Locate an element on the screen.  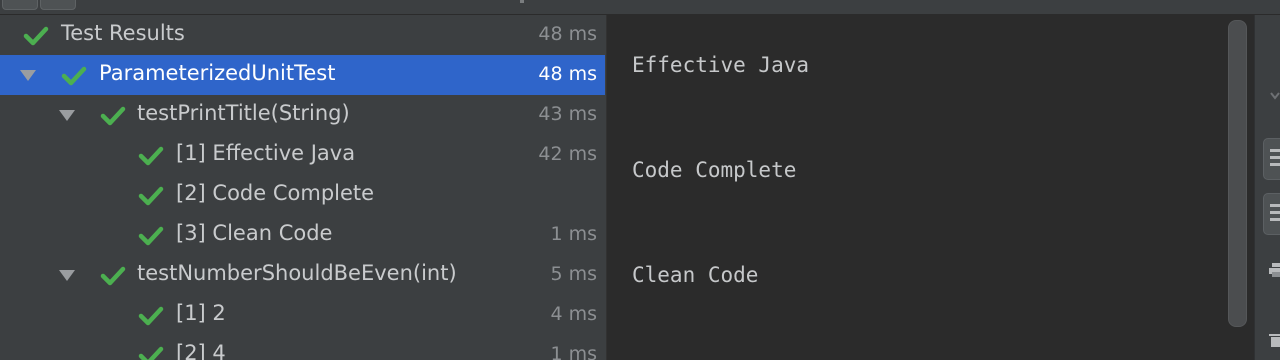
toolbar-separator is located at coordinates (522, 1).